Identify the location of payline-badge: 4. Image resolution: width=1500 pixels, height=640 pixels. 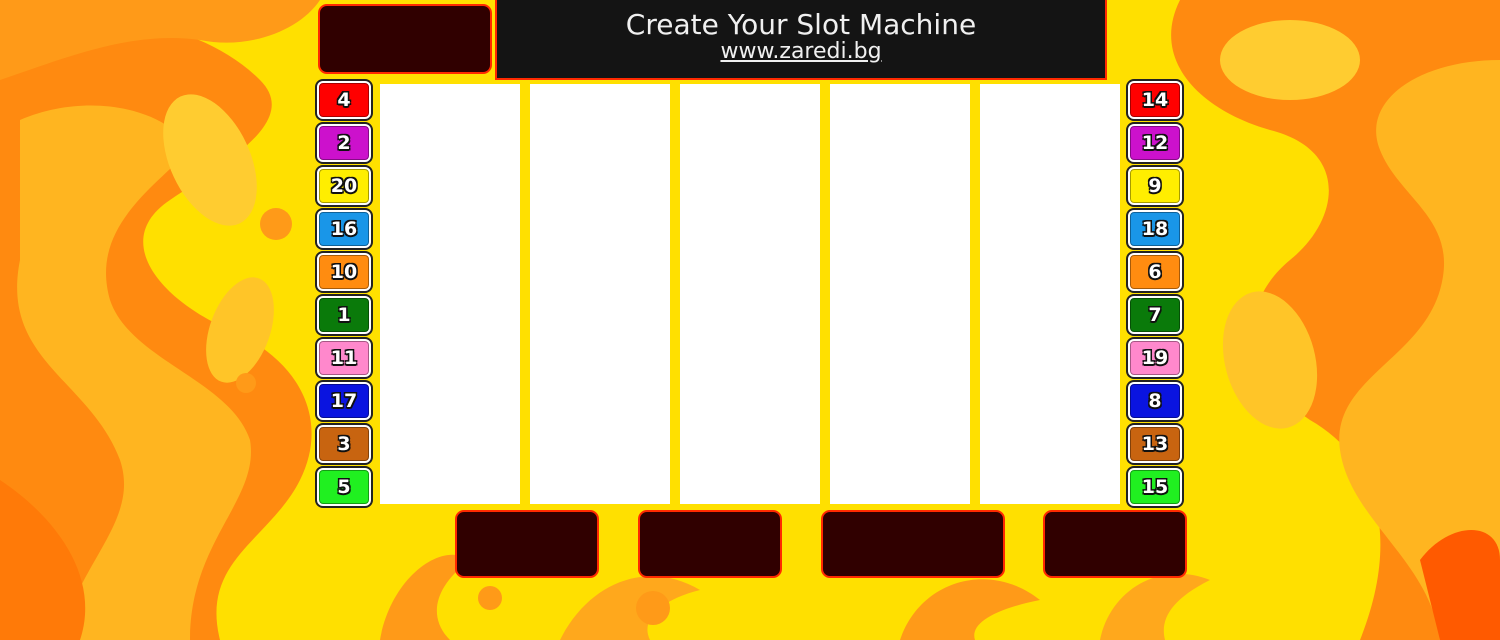
(344, 100).